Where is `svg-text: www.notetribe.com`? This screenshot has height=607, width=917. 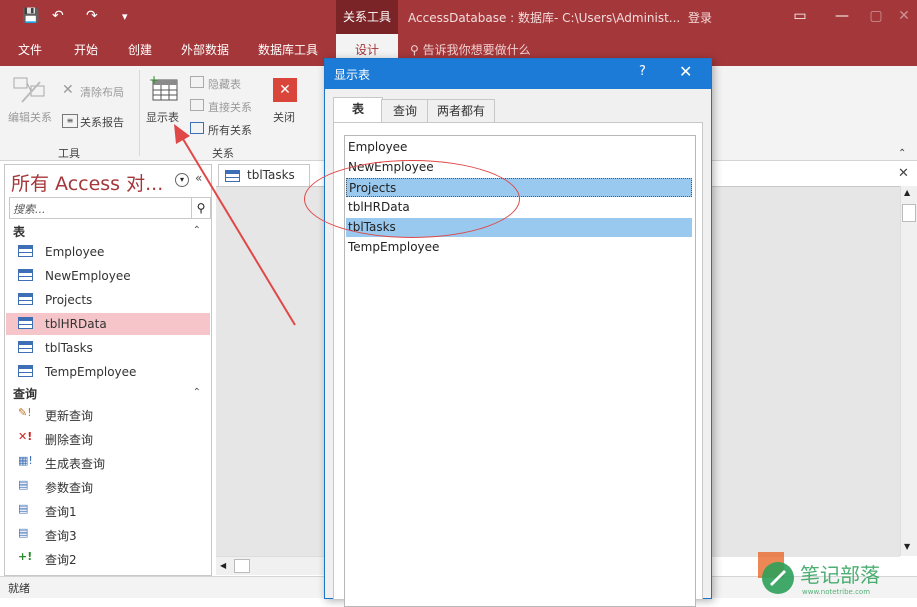
svg-text: www.notetribe.com is located at coordinates (836, 592).